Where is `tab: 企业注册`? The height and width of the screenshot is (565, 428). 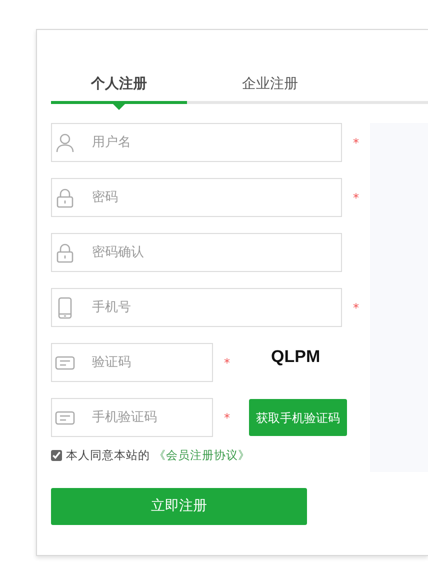
tab: 企业注册 is located at coordinates (270, 89).